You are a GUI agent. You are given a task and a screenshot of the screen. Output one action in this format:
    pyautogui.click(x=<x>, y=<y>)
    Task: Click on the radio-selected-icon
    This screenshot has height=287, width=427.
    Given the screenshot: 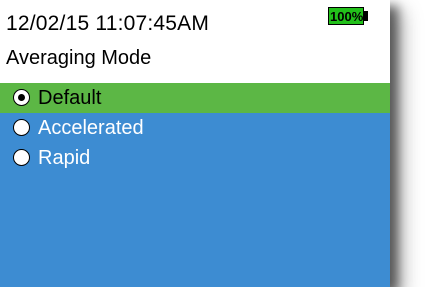 What is the action you would take?
    pyautogui.click(x=21, y=97)
    